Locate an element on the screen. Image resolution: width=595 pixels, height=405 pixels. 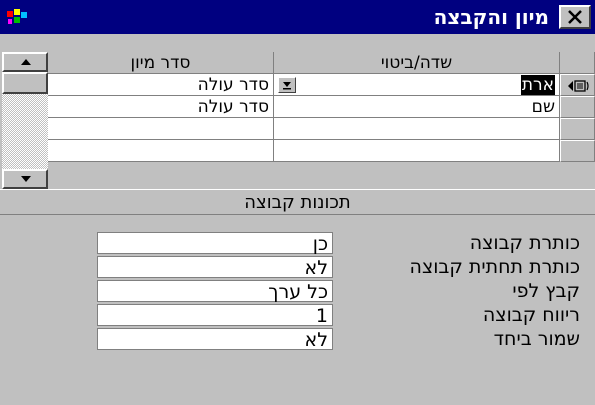
header-corner is located at coordinates (577, 63).